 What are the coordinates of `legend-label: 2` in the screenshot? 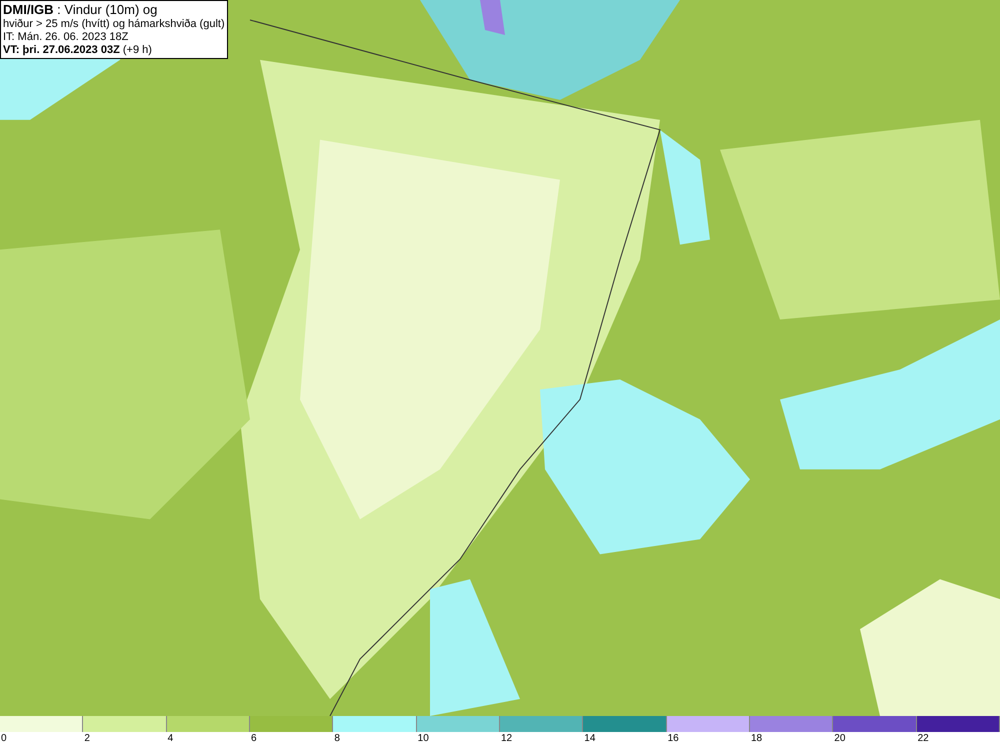 It's located at (87, 738).